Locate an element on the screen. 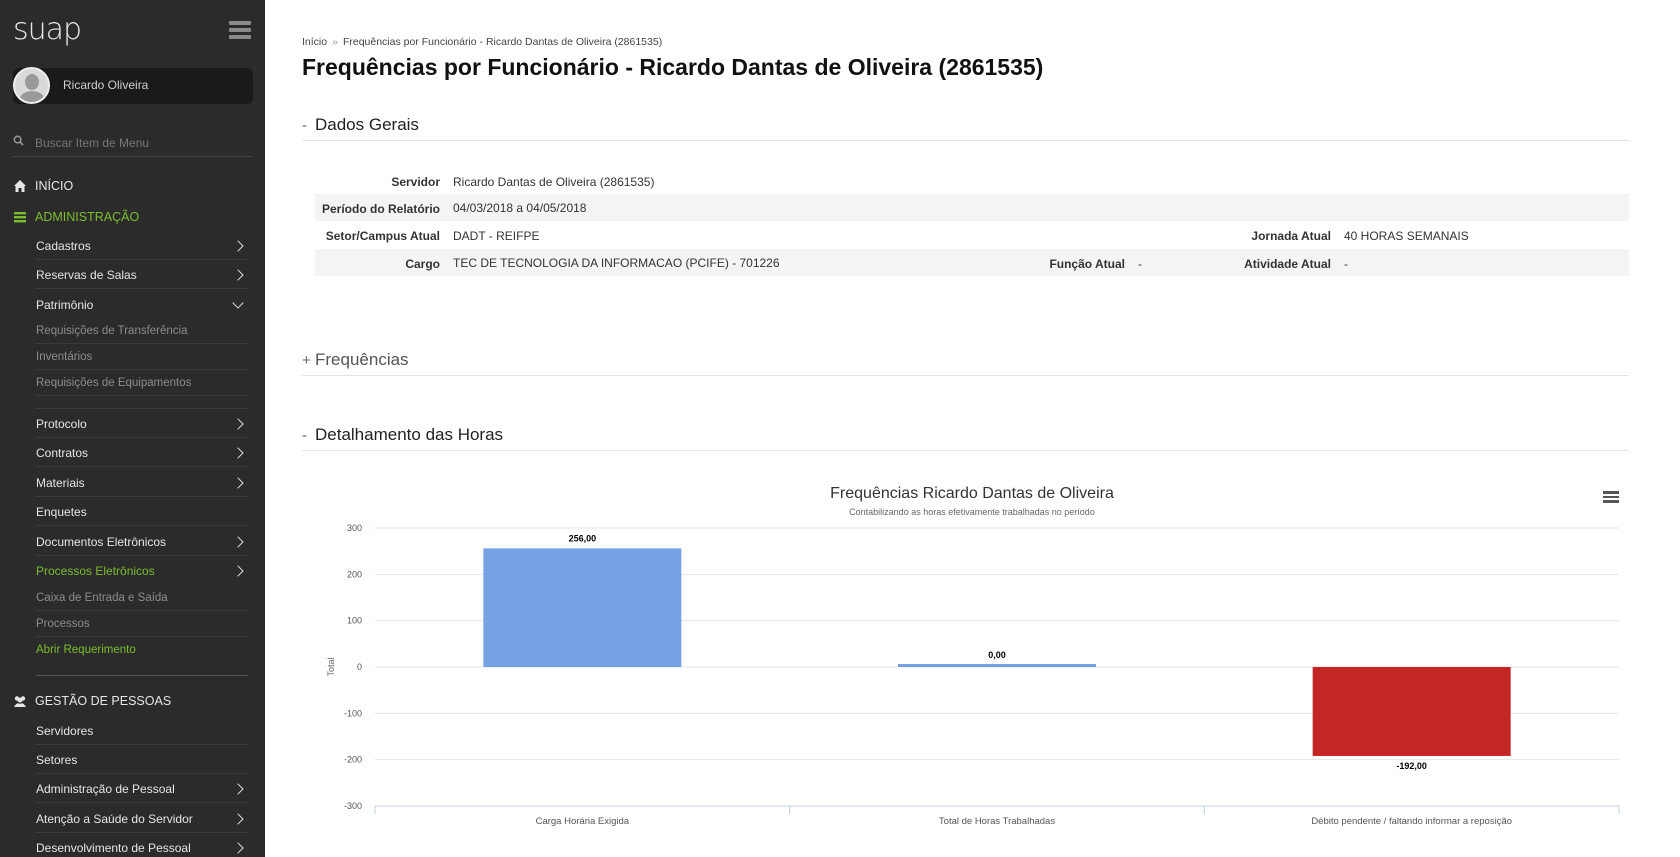 The image size is (1680, 857). x-tick-label: Total de Horas Trabalhadas is located at coordinates (997, 821).